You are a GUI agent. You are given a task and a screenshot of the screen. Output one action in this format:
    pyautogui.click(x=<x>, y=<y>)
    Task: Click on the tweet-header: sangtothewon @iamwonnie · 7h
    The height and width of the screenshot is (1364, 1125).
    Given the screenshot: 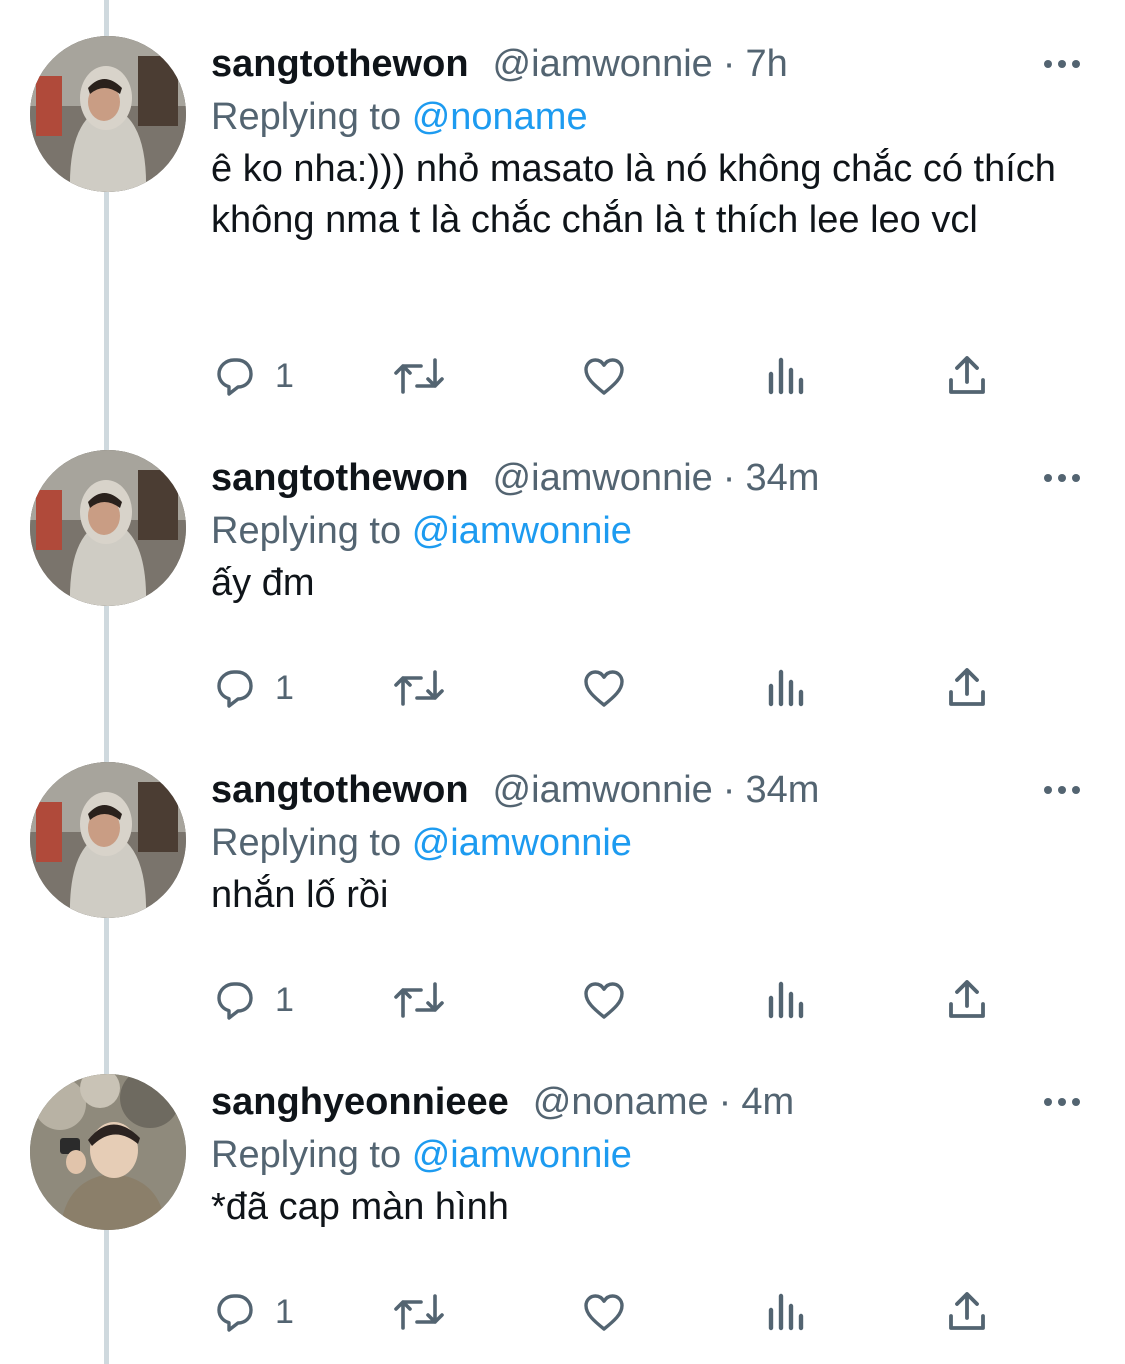 What is the action you would take?
    pyautogui.click(x=499, y=64)
    